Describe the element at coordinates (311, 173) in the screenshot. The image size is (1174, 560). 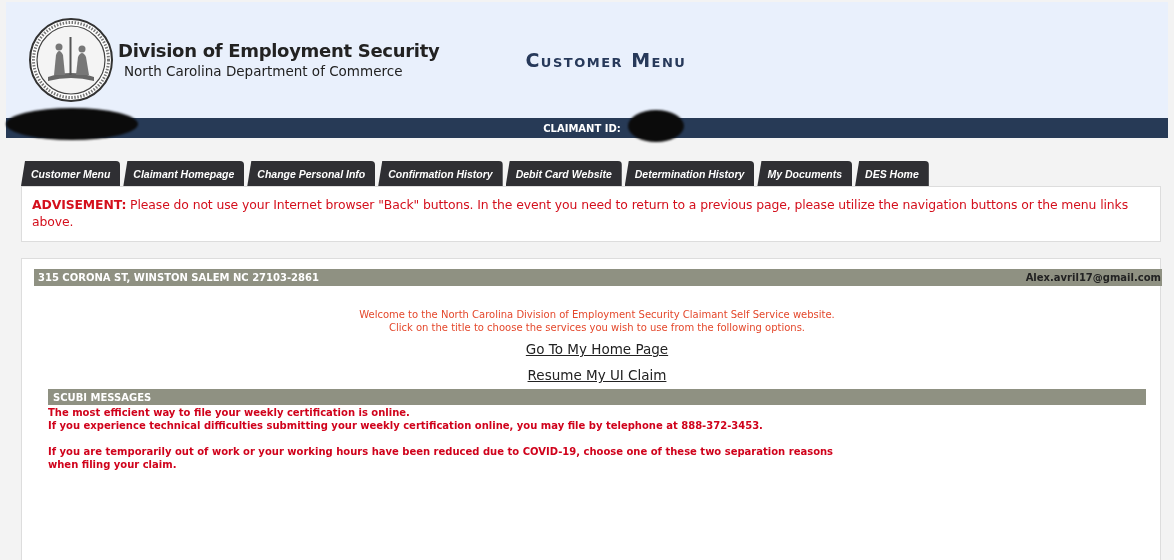
I see `nav-tab: Change Personal Info` at that location.